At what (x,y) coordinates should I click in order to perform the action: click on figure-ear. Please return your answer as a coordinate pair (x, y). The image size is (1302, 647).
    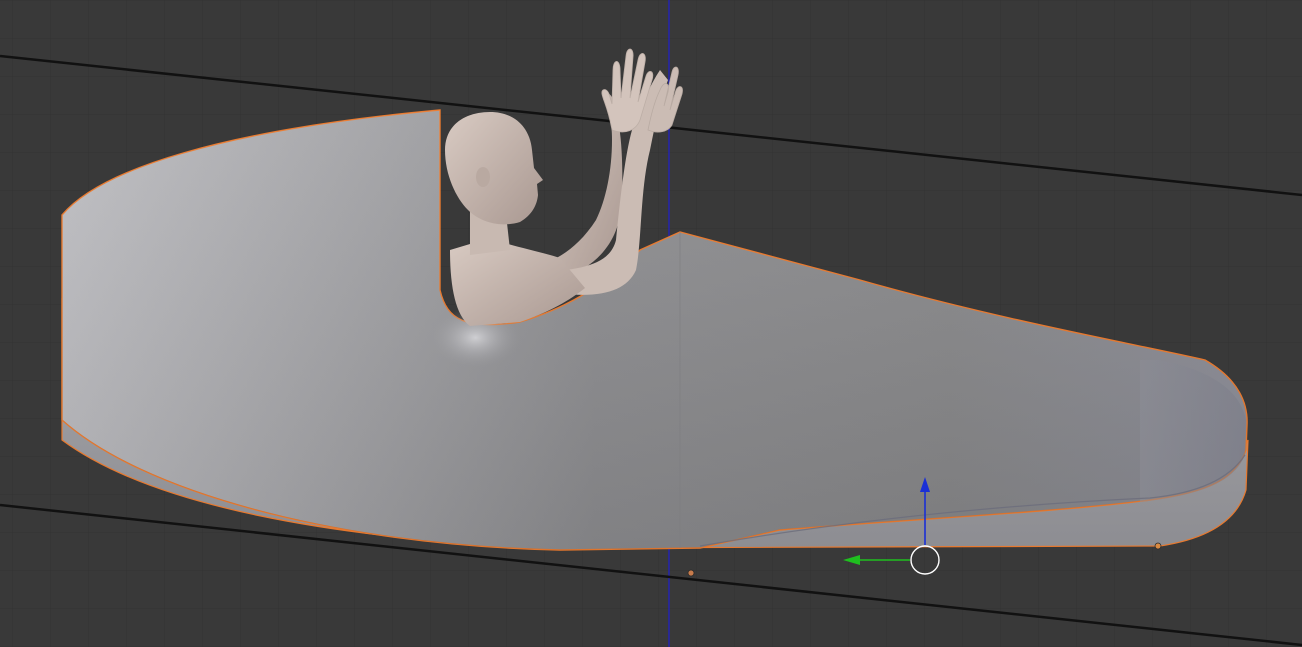
    Looking at the image, I should click on (483, 177).